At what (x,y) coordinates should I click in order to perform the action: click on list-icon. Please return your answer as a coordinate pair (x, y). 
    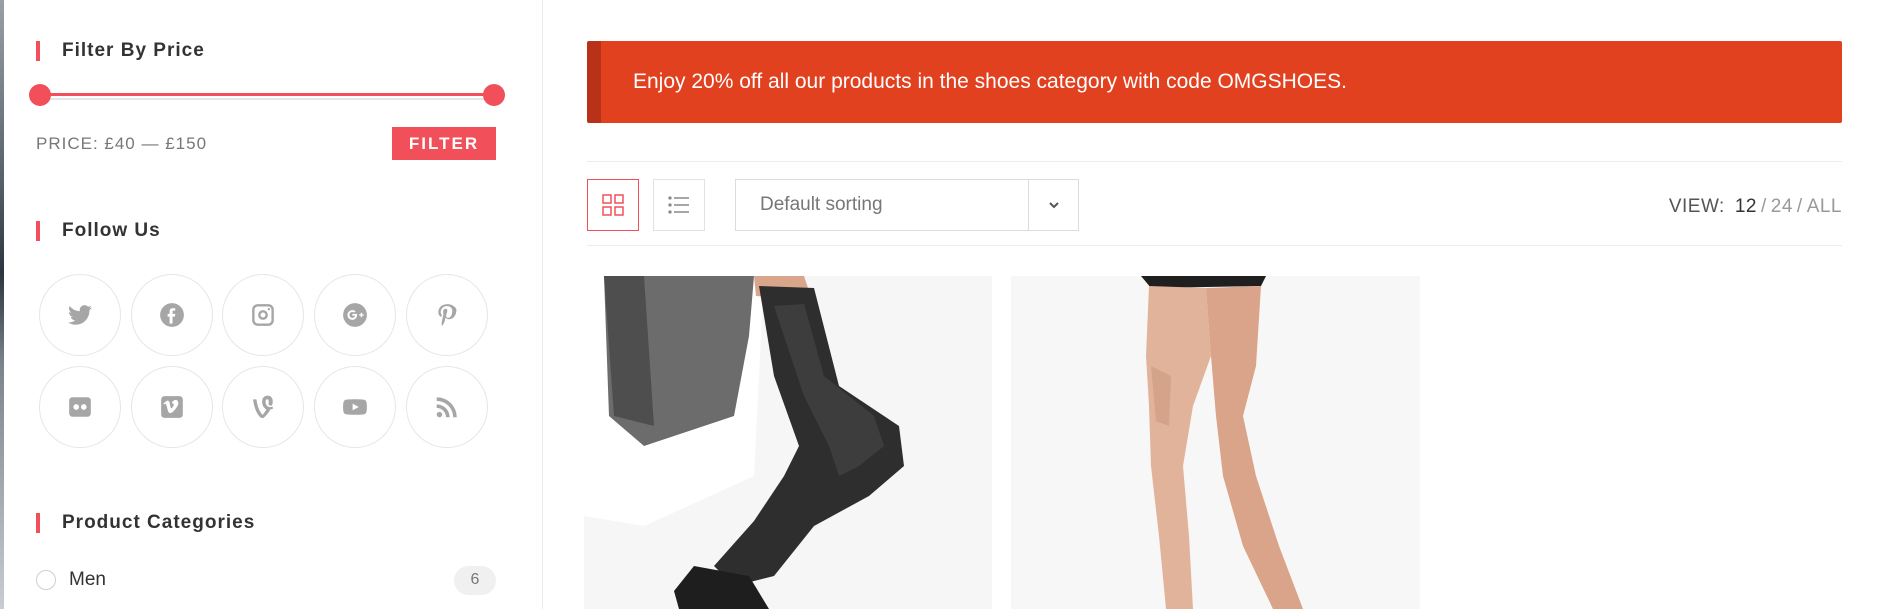
    Looking at the image, I should click on (678, 205).